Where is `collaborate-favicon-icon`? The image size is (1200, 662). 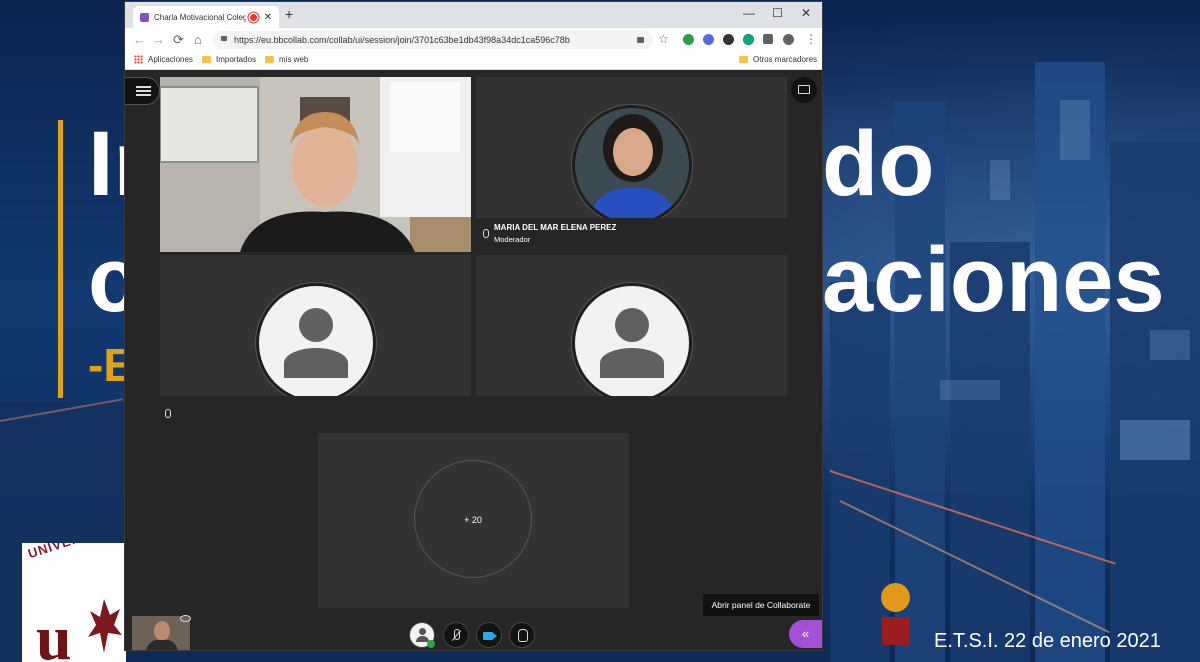
collaborate-favicon-icon is located at coordinates (144, 17).